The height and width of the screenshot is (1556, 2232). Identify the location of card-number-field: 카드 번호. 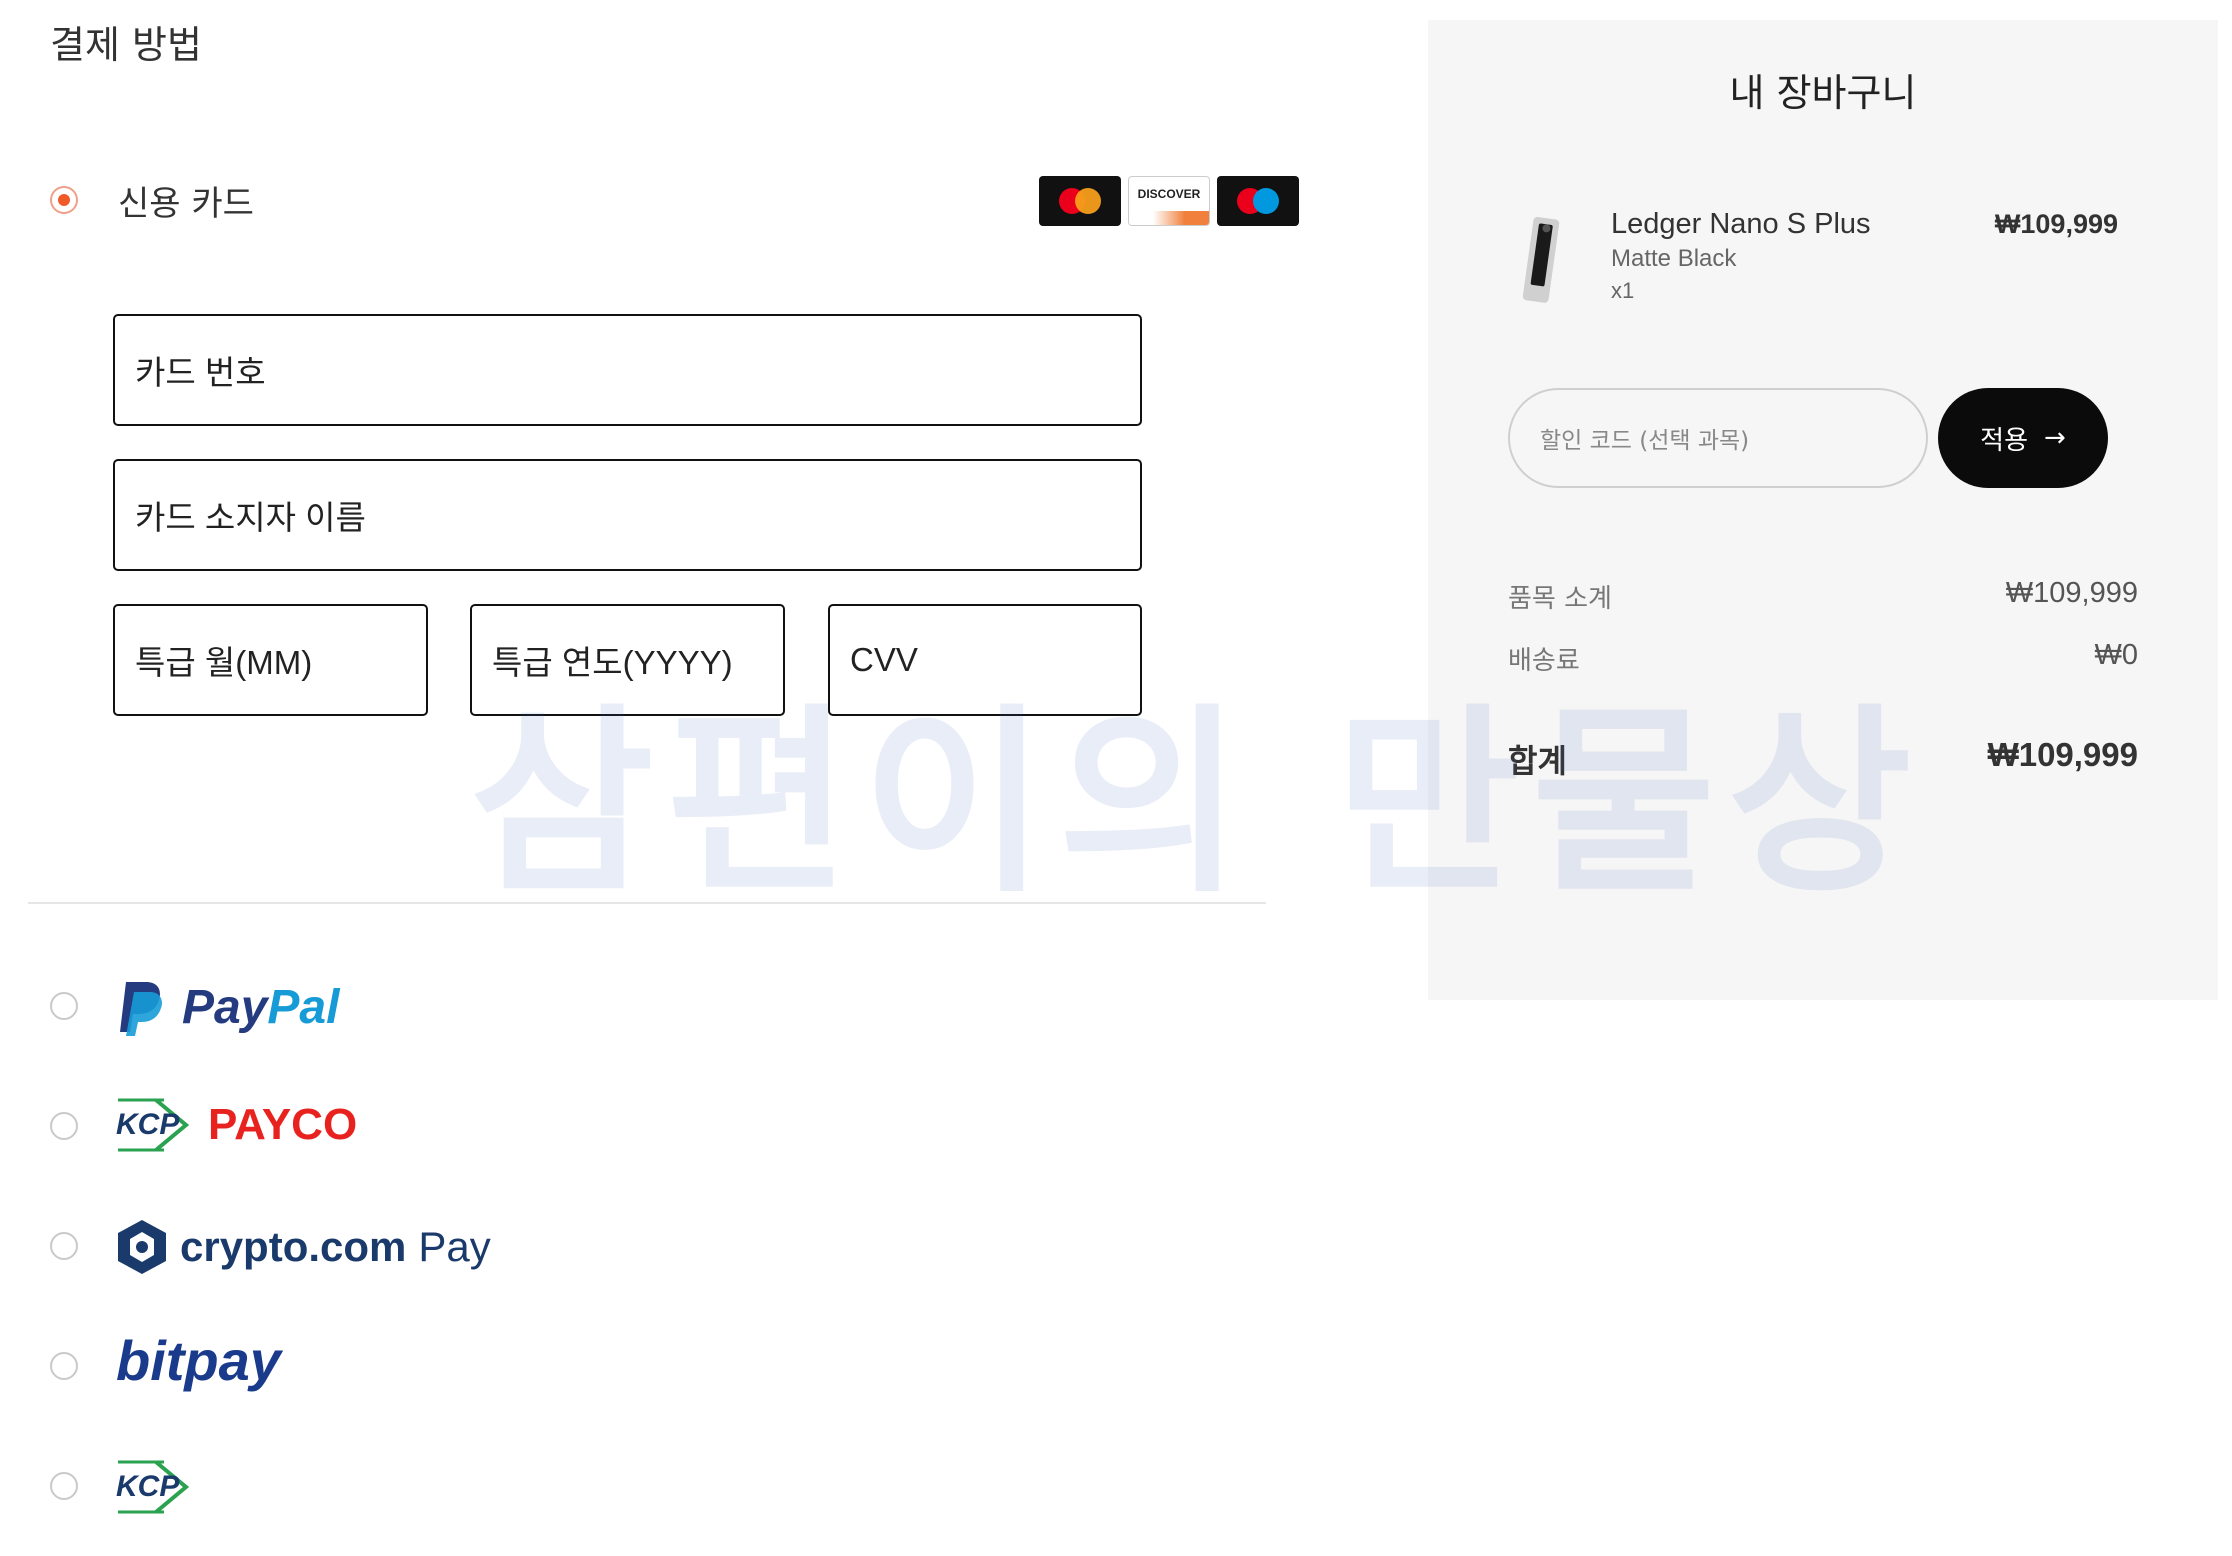
(627, 370).